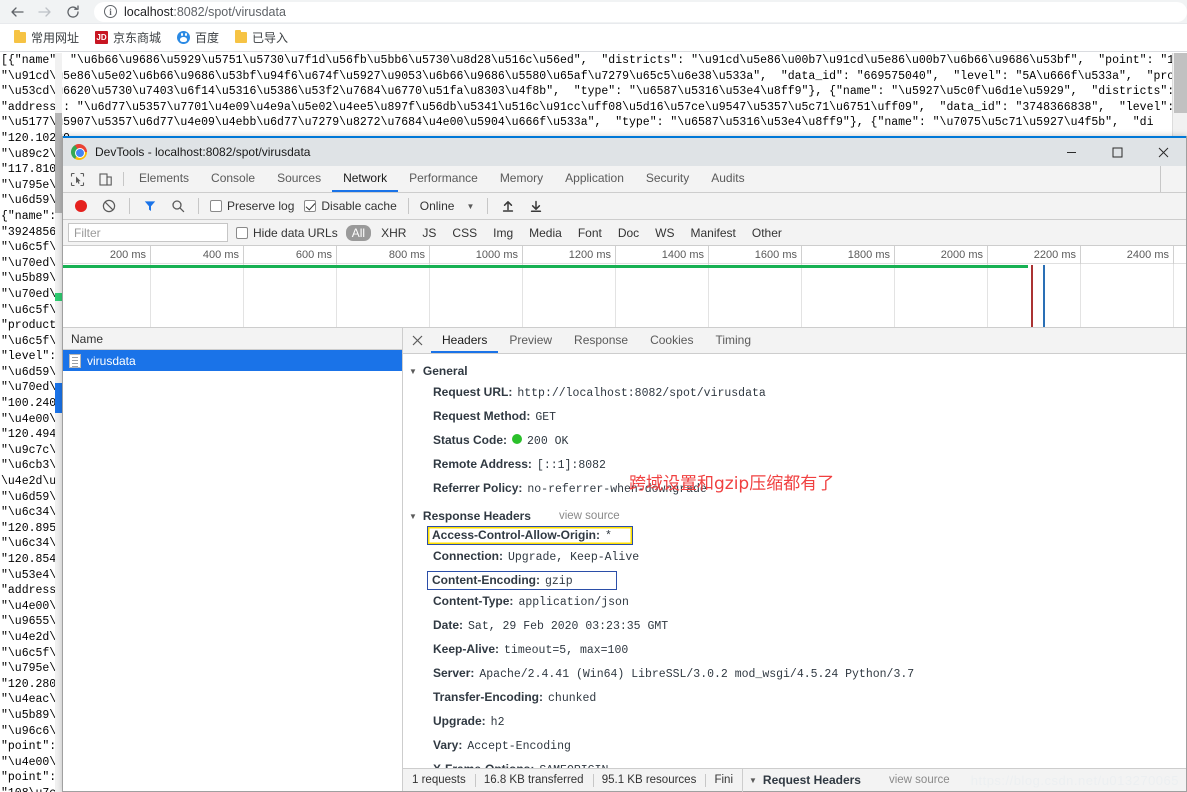  I want to click on tab-network: Network, so click(365, 179).